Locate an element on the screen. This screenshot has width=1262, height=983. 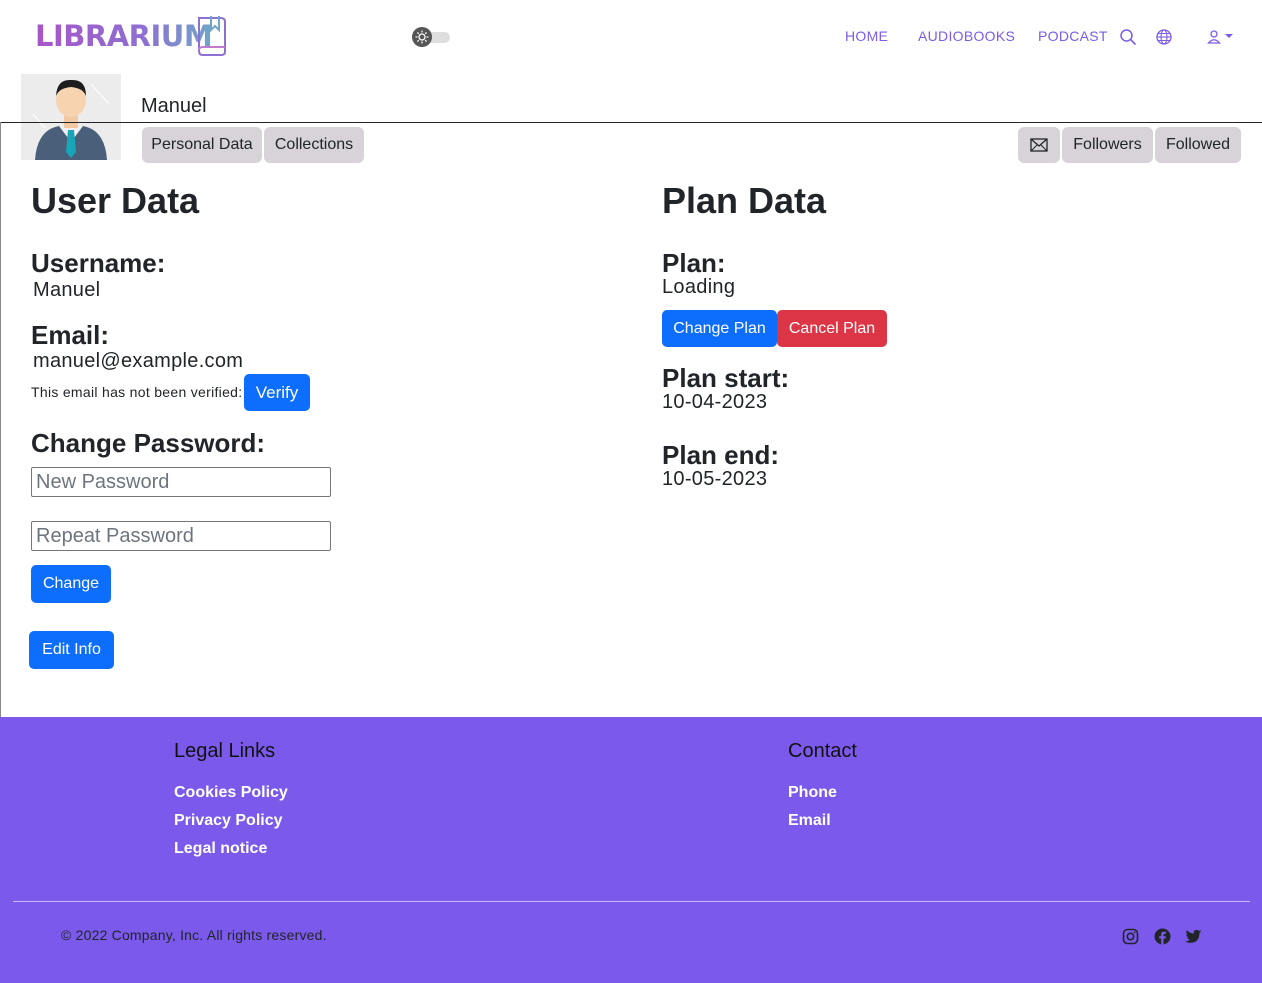
brand-logo: LIBRARIUM is located at coordinates (130, 36).